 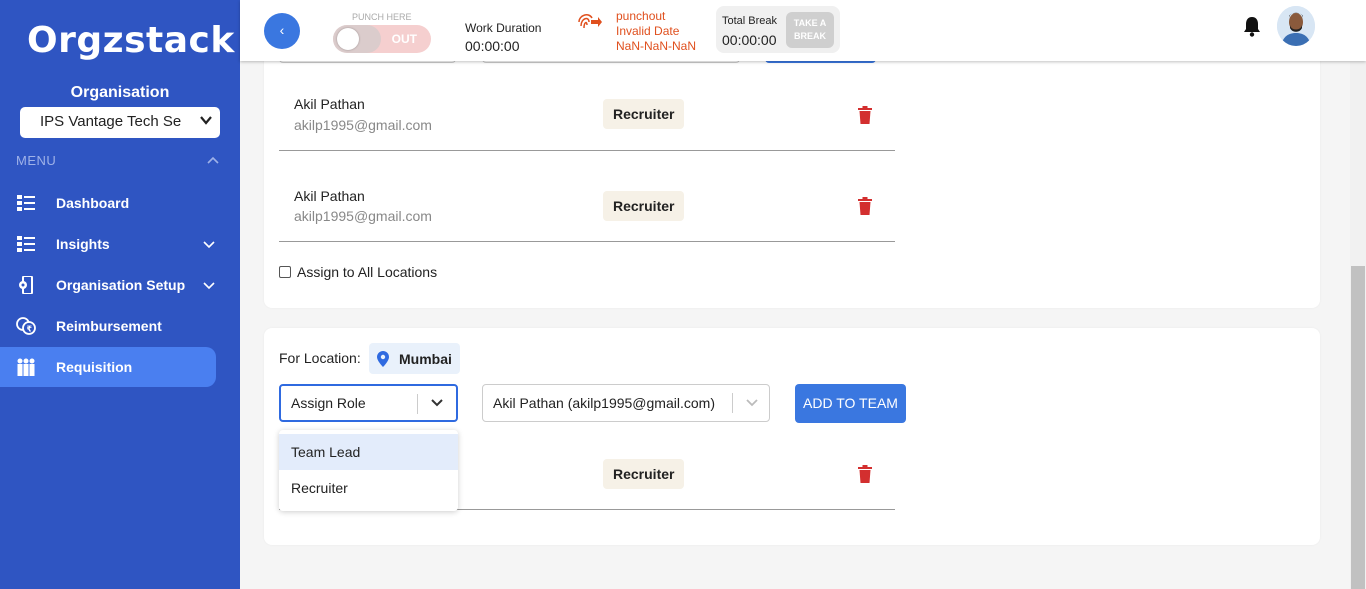 I want to click on work-duration-value: 00:00:00, so click(x=492, y=46).